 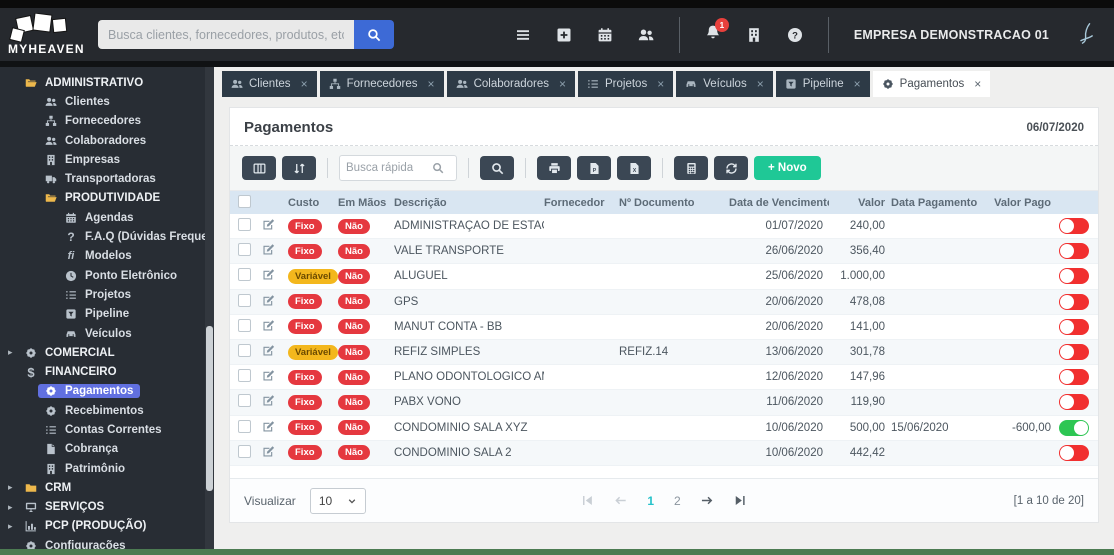 I want to click on page-size-select: 10, so click(x=337, y=500).